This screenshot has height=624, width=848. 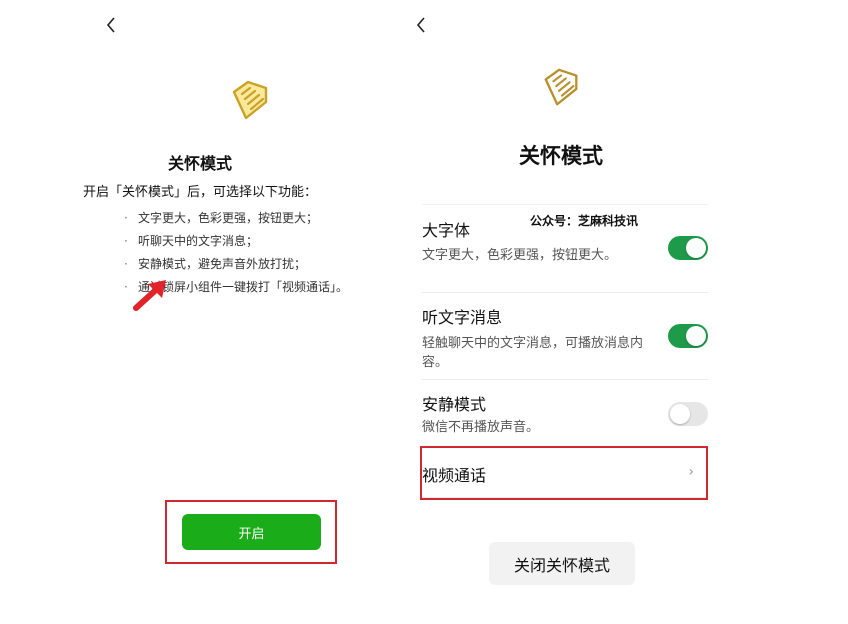 I want to click on list-item: · 听聊天中的文字消息；, so click(x=236, y=244).